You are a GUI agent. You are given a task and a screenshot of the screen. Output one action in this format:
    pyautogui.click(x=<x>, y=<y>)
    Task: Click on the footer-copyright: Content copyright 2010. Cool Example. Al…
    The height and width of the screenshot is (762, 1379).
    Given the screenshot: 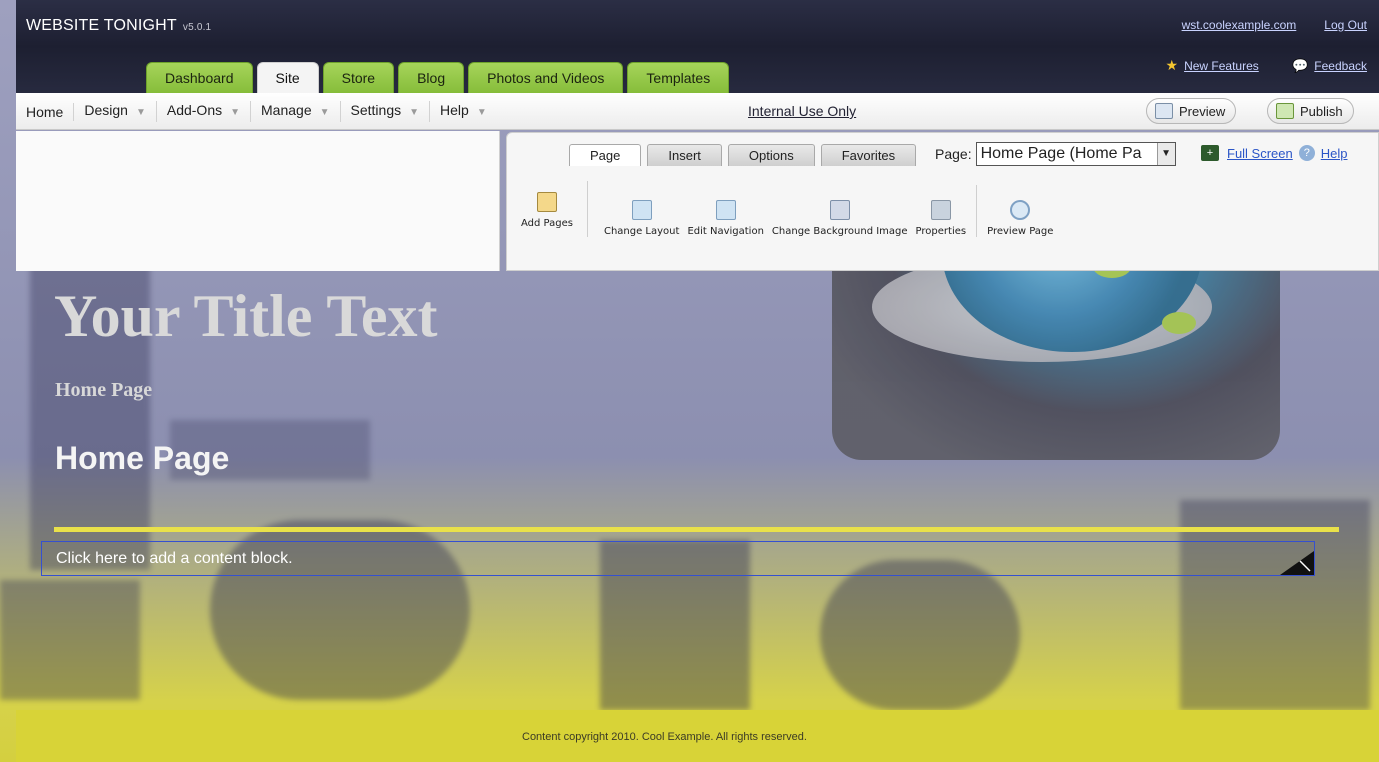 What is the action you would take?
    pyautogui.click(x=664, y=737)
    